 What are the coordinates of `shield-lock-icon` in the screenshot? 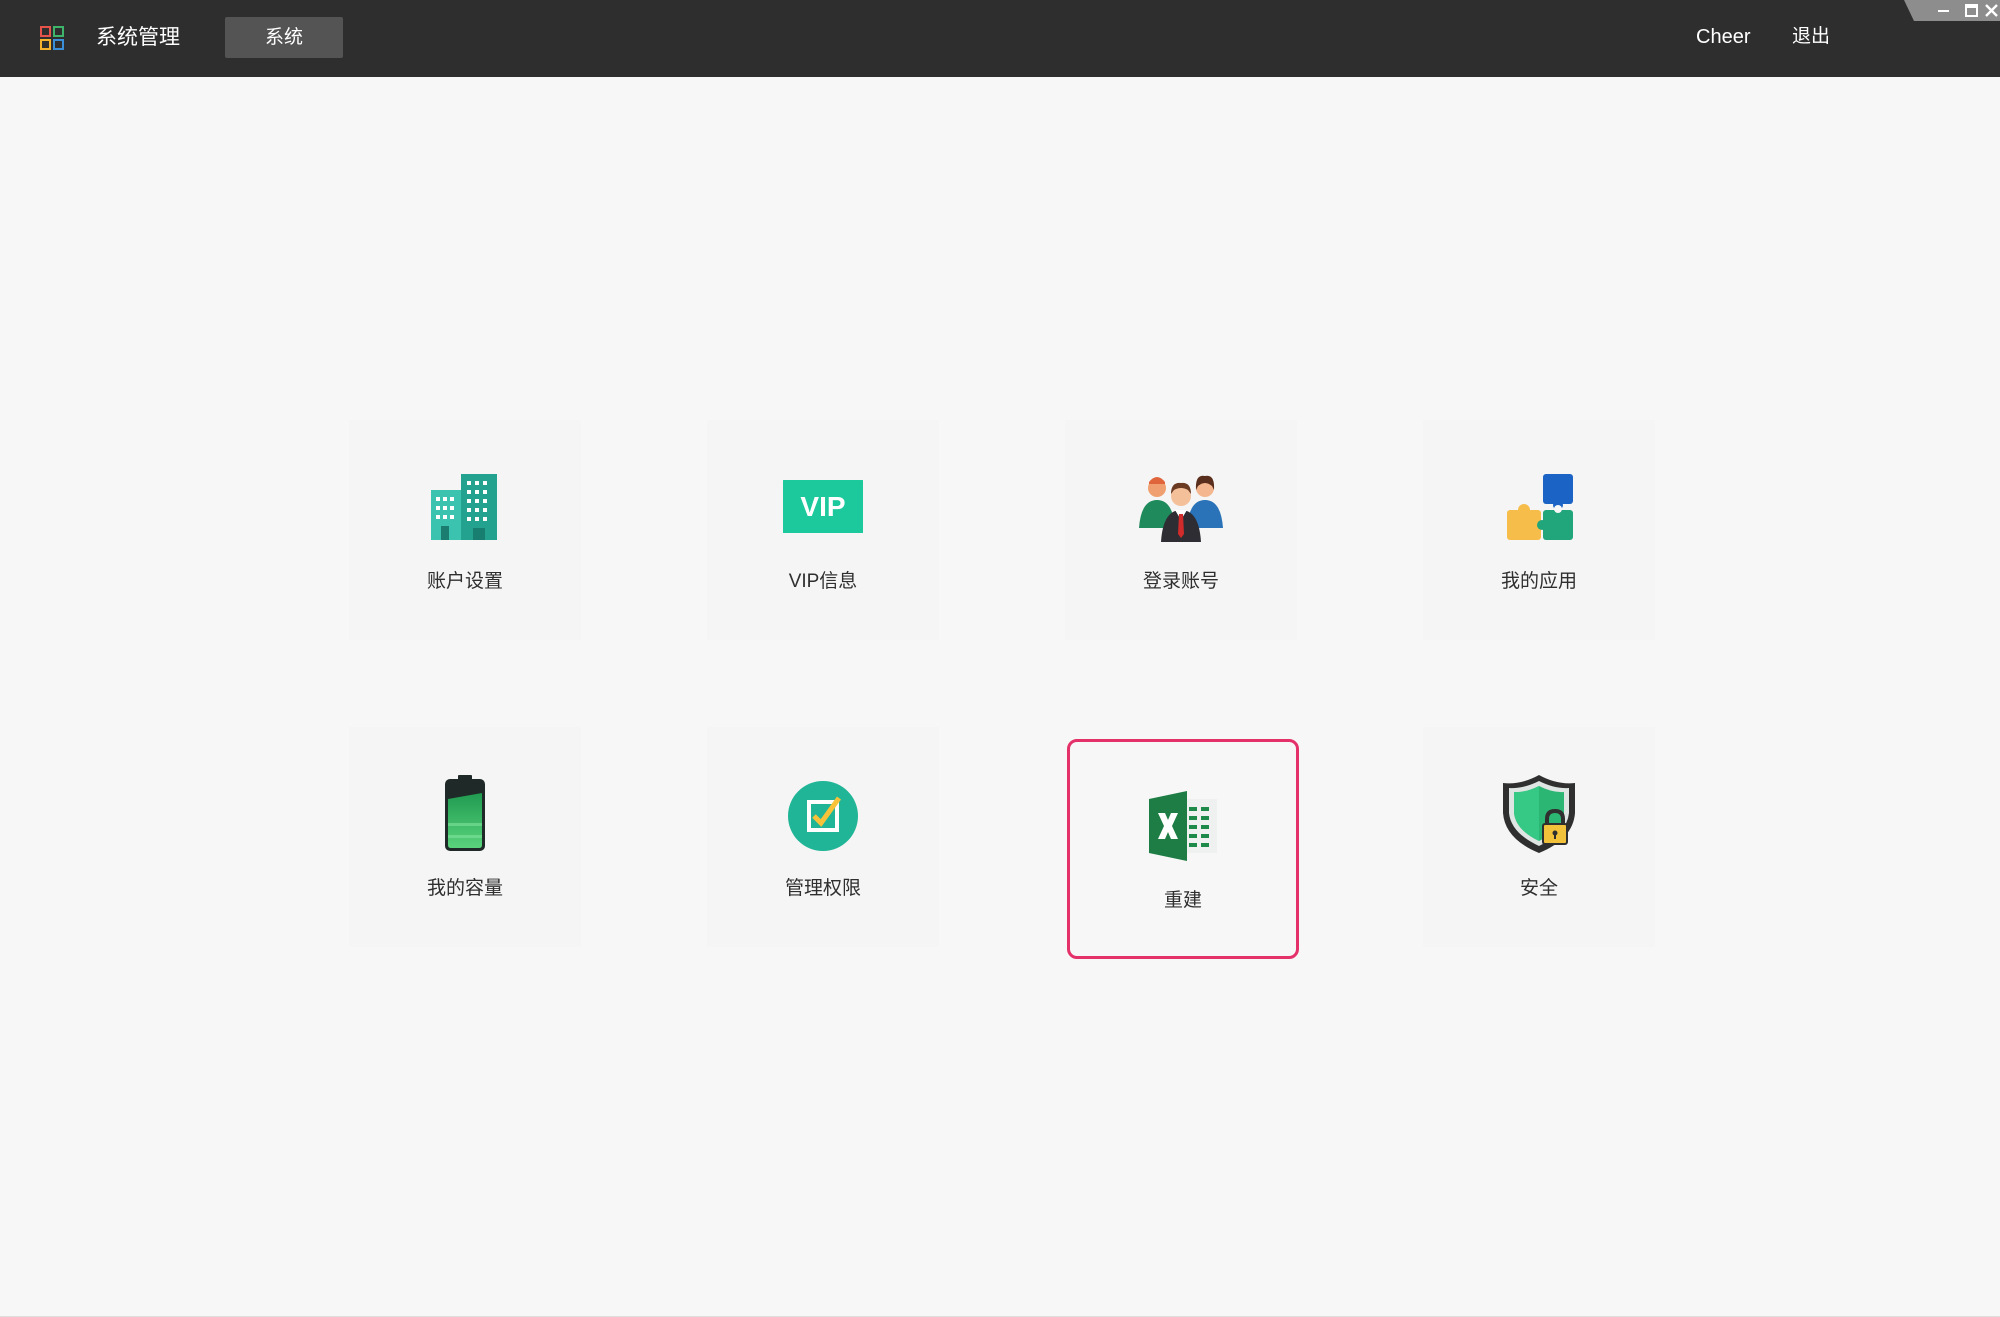 It's located at (1539, 813).